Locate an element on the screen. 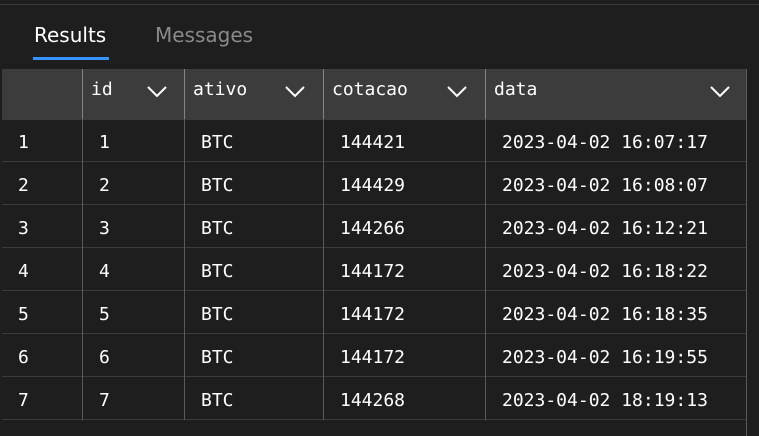 The image size is (759, 436). active-tab-indicator is located at coordinates (71, 58).